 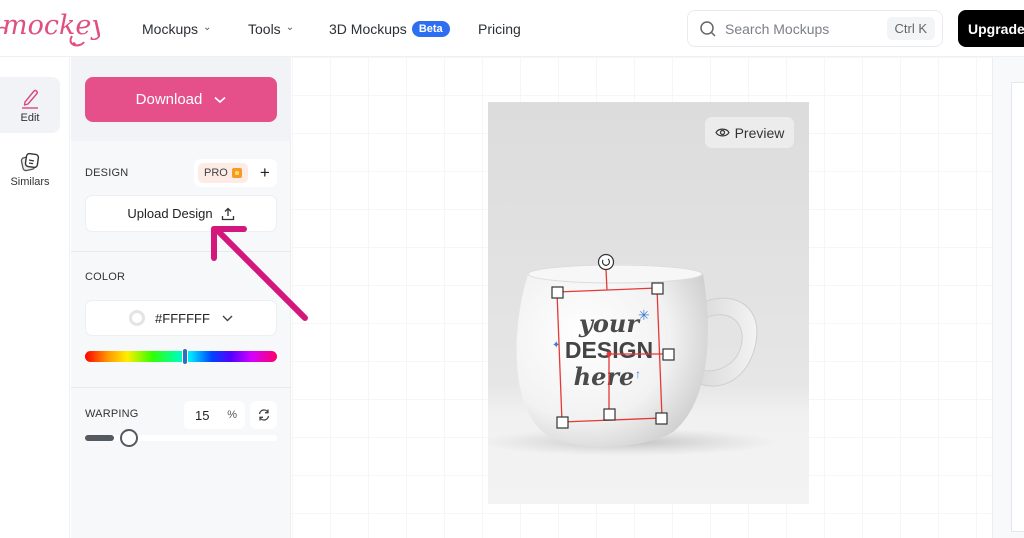 I want to click on warping-unit: %, so click(x=232, y=415).